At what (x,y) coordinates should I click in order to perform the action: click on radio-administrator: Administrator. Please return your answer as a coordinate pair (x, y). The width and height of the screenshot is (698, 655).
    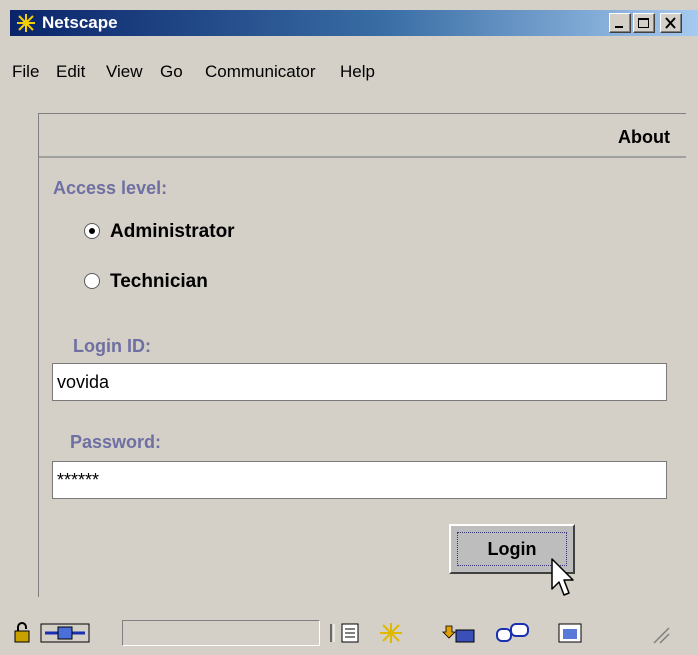
    Looking at the image, I should click on (204, 233).